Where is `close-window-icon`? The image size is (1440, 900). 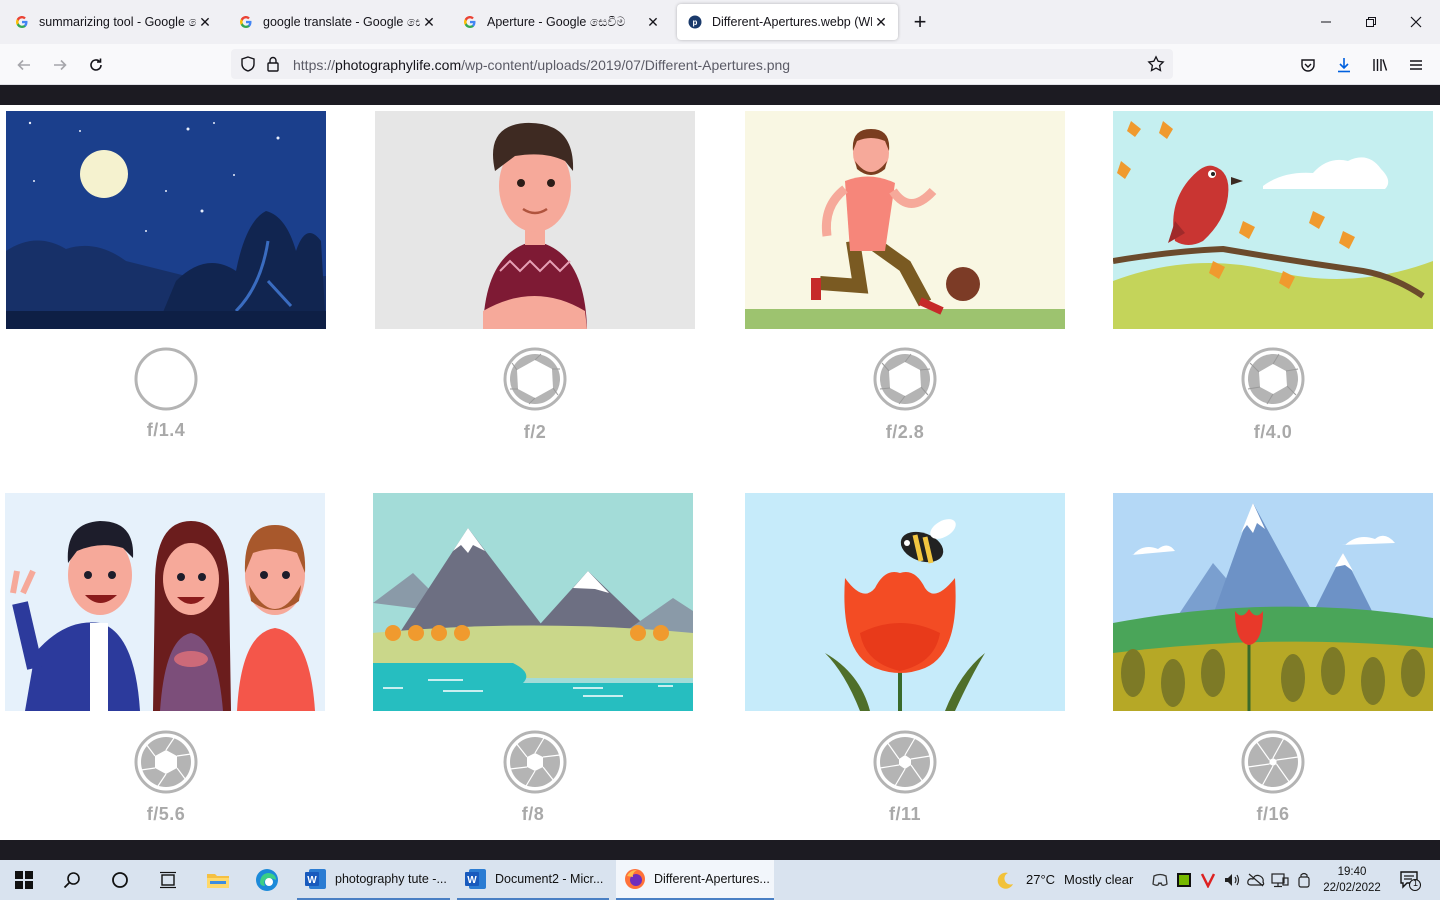 close-window-icon is located at coordinates (1416, 22).